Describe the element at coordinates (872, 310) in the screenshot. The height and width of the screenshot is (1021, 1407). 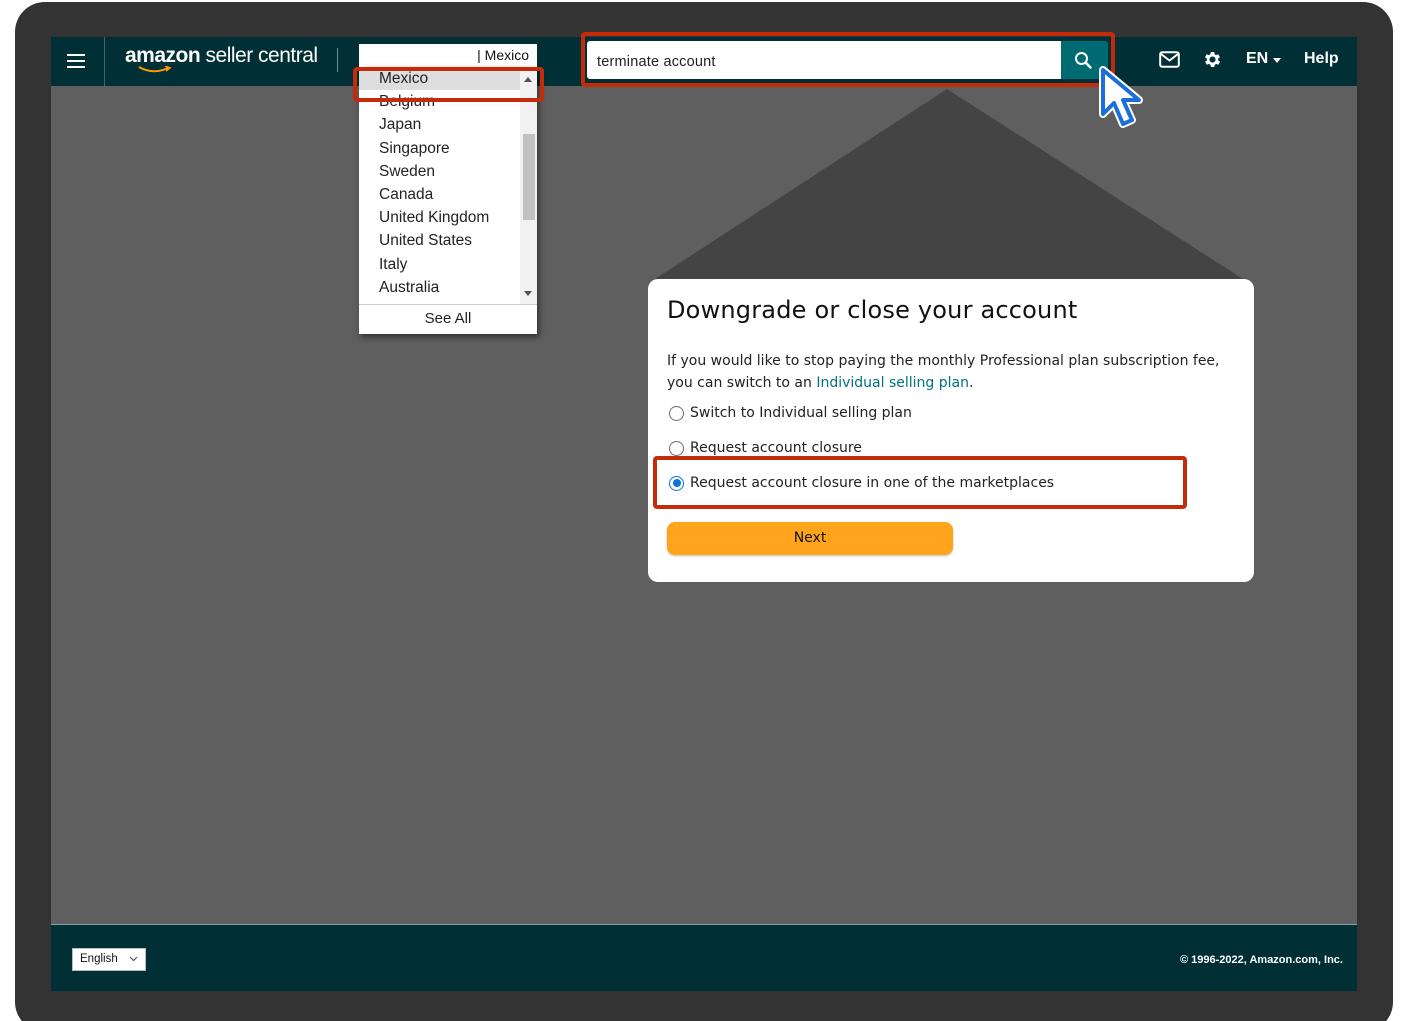
I see `modal-title: Downgrade or close your account` at that location.